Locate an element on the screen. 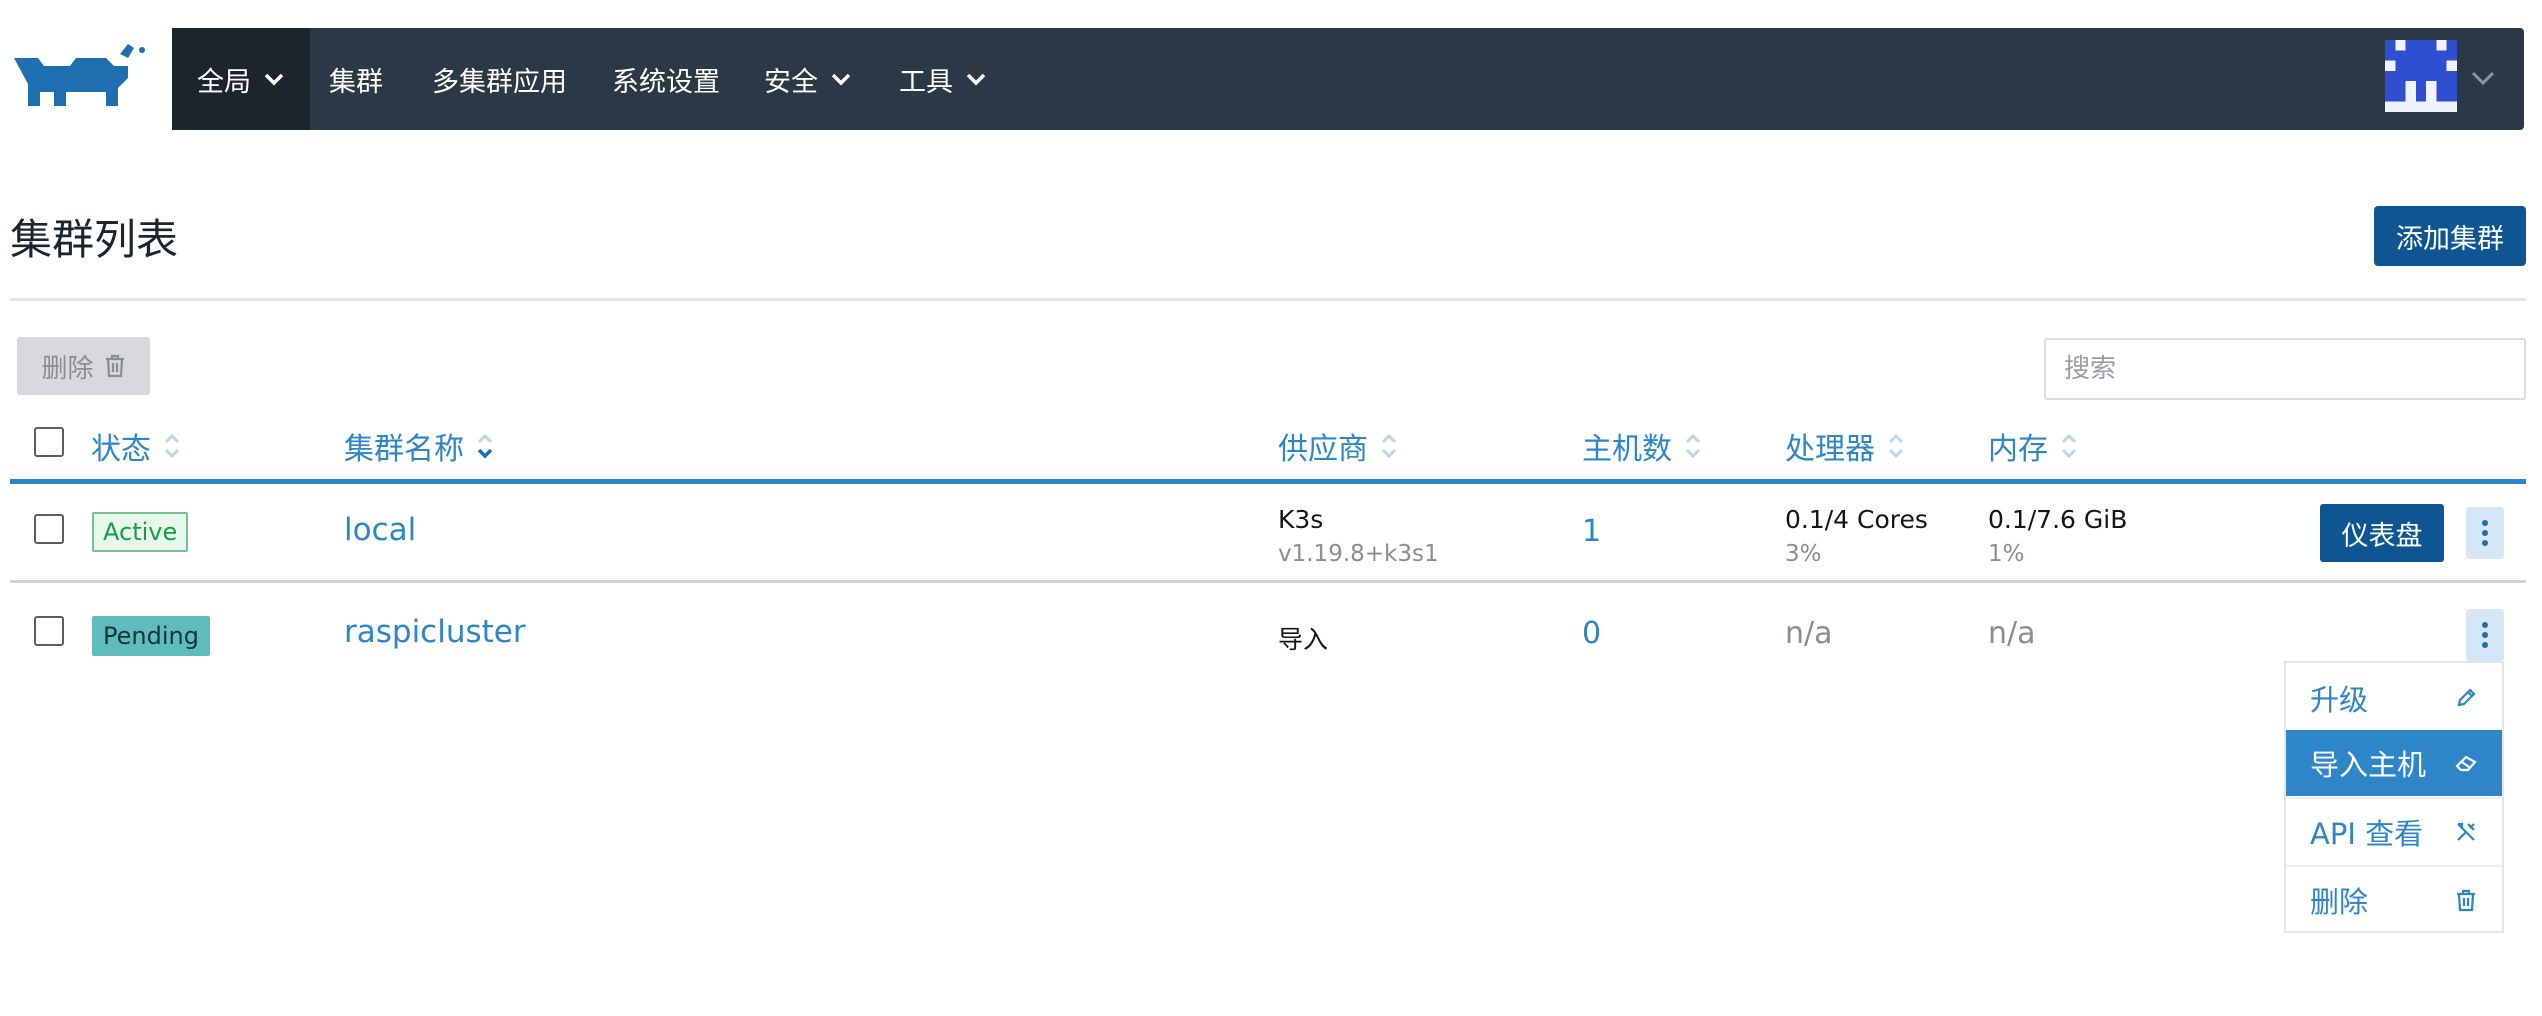 Image resolution: width=2542 pixels, height=1016 pixels. nav-global: 全局 is located at coordinates (241, 79).